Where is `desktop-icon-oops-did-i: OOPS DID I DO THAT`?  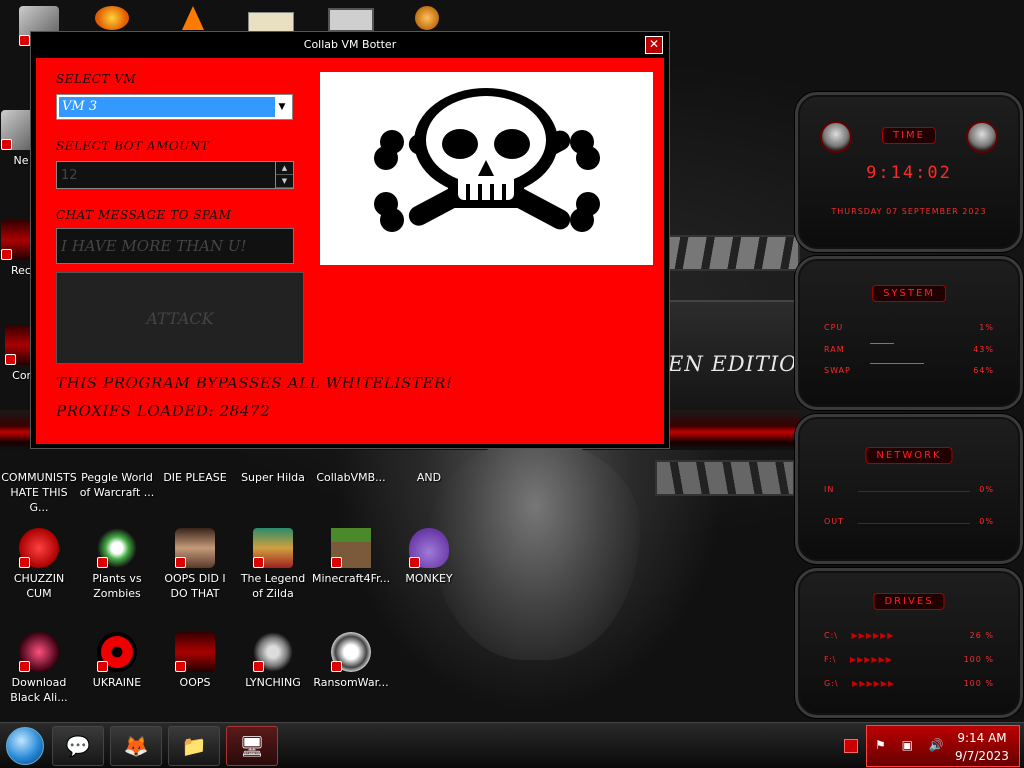 desktop-icon-oops-did-i: OOPS DID I DO THAT is located at coordinates (195, 564).